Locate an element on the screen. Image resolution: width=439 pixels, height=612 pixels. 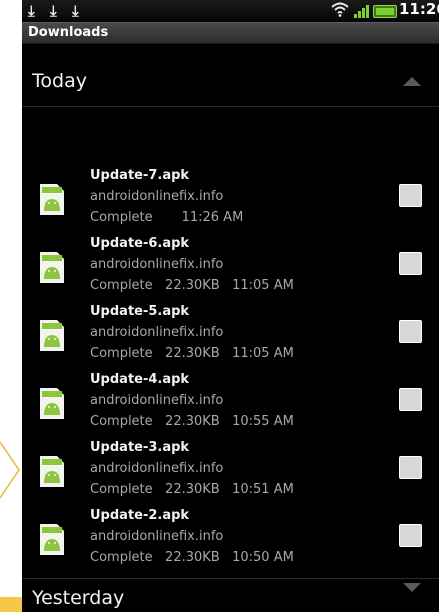
file-name: Update-7.apk is located at coordinates (140, 175).